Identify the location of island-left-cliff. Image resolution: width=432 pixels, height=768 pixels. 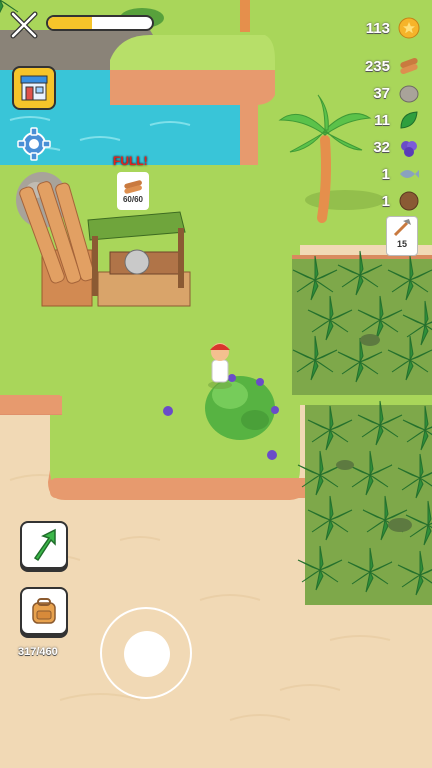
(31, 405).